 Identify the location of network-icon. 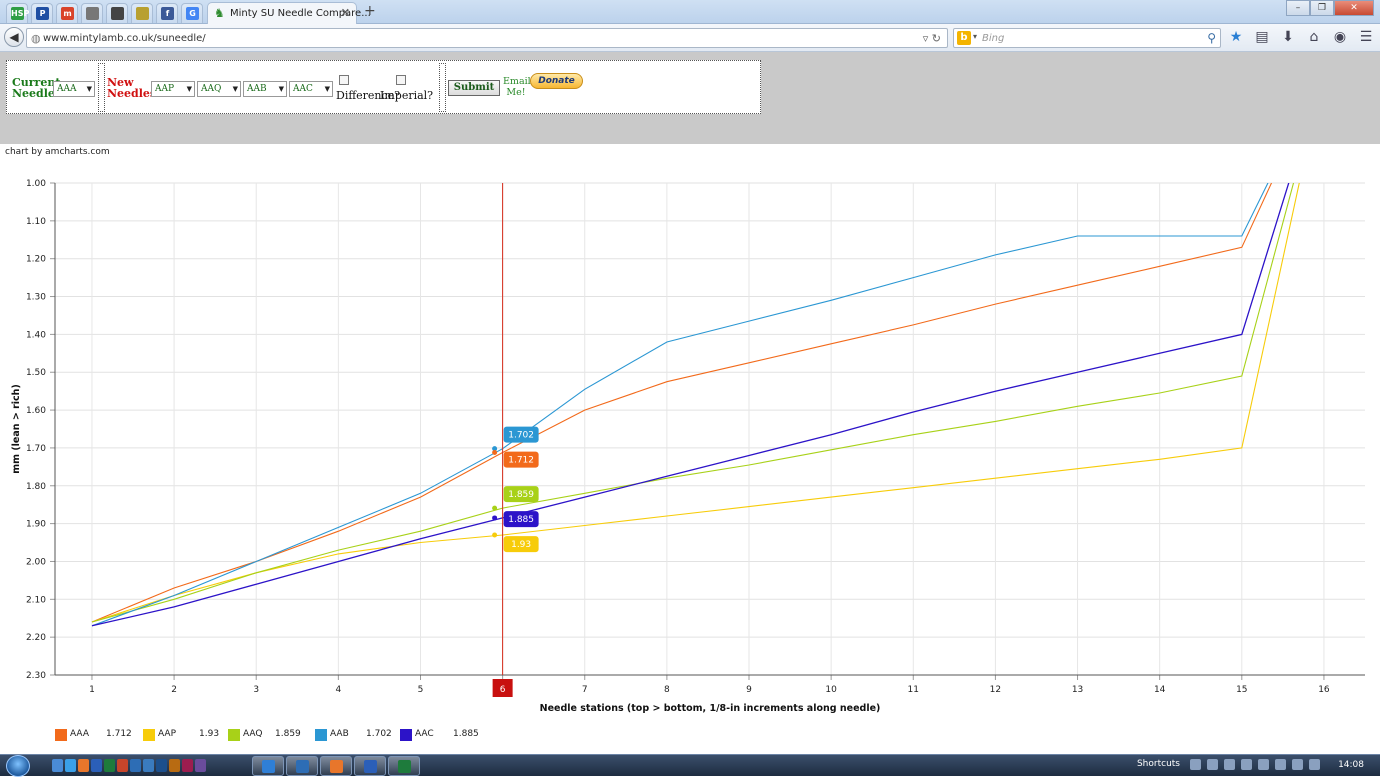
(1297, 764).